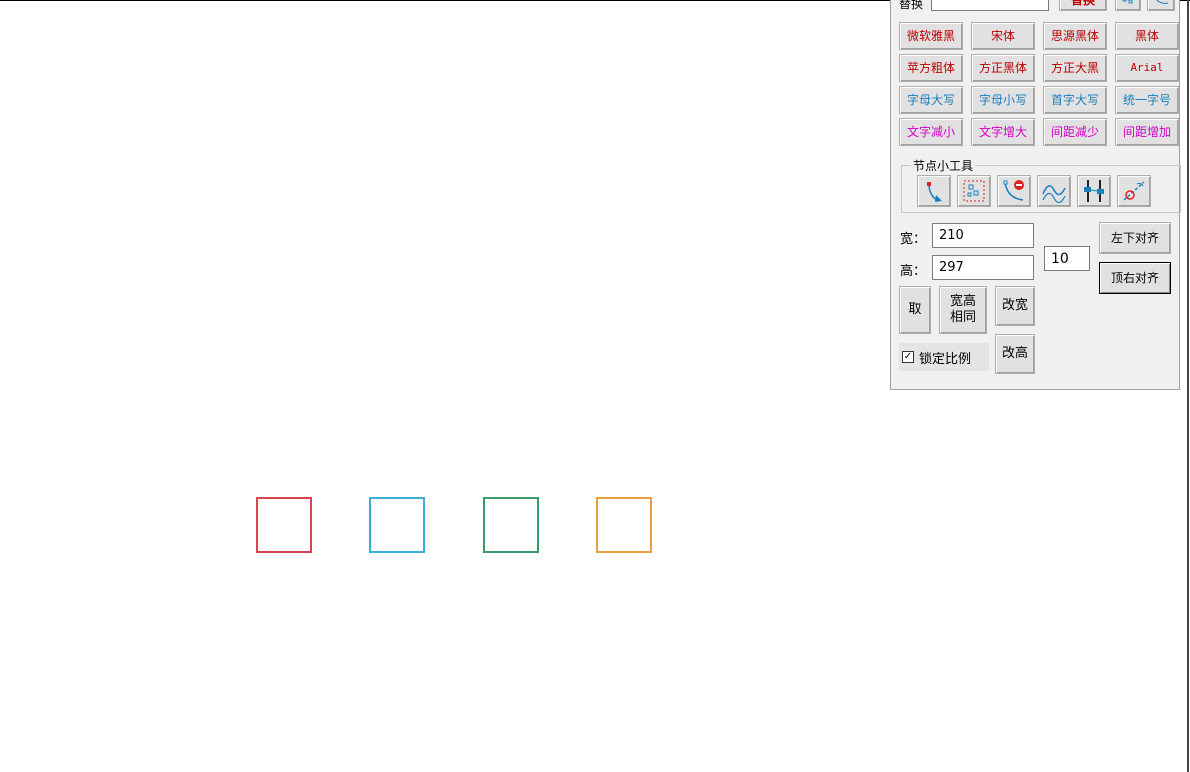 This screenshot has height=772, width=1190. Describe the element at coordinates (990, 5) in the screenshot. I see `replace-input` at that location.